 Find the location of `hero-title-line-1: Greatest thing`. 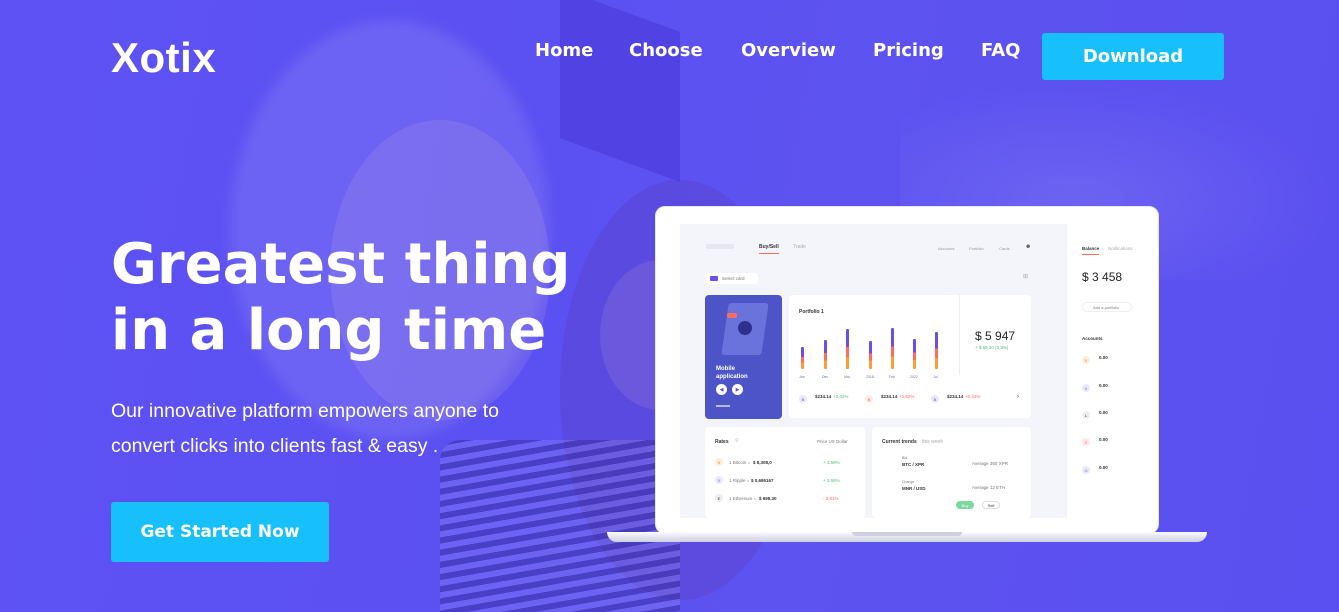

hero-title-line-1: Greatest thing is located at coordinates (341, 264).